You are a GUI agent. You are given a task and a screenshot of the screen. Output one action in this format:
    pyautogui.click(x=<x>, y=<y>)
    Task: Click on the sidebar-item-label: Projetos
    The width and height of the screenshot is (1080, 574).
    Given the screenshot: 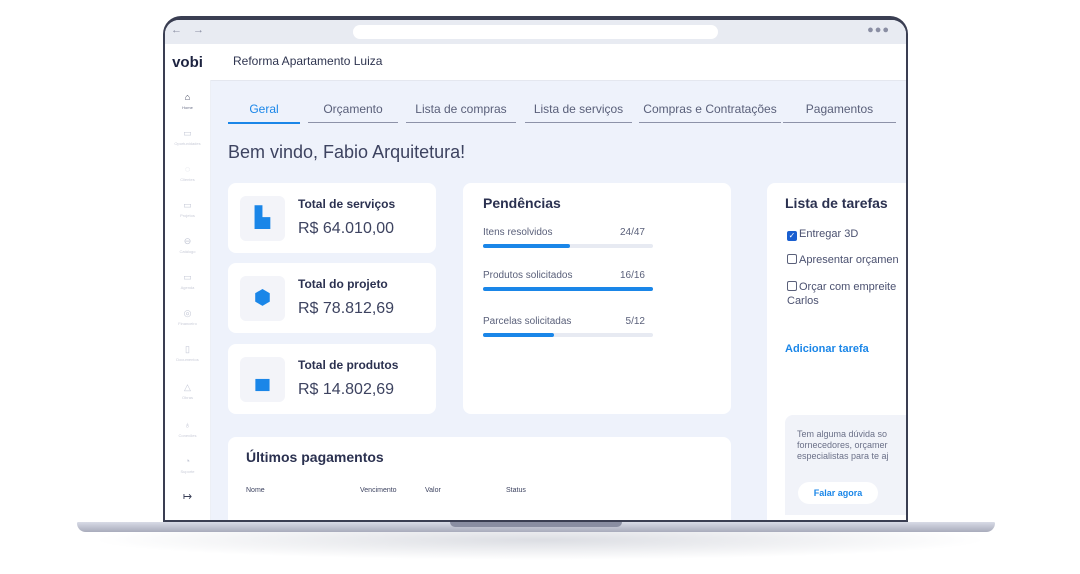 What is the action you would take?
    pyautogui.click(x=187, y=215)
    